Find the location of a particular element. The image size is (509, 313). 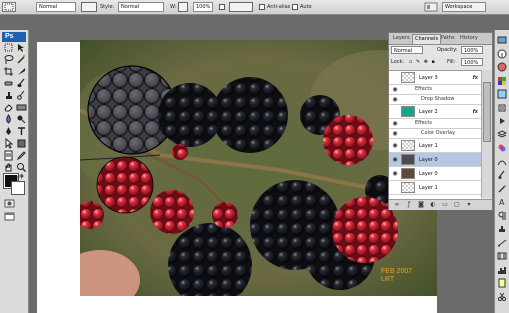

layer-row-layer-3: Layer 3 fx is located at coordinates (435, 78).